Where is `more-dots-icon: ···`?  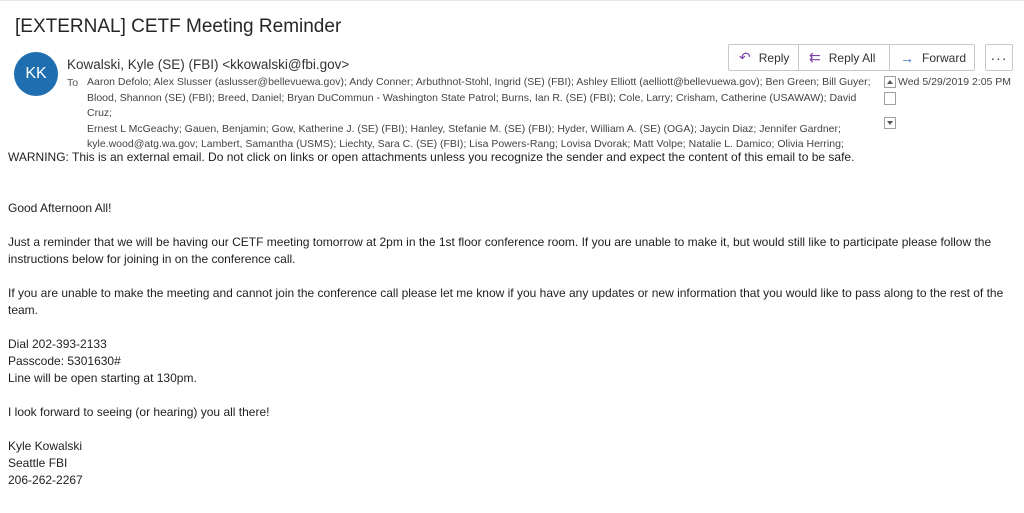 more-dots-icon: ··· is located at coordinates (999, 57).